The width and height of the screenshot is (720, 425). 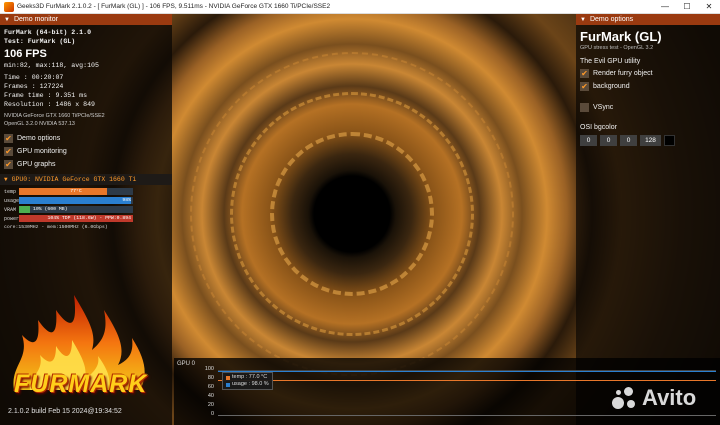 What do you see at coordinates (34, 86) in the screenshot?
I see `frames-readout: Frames : 127224` at bounding box center [34, 86].